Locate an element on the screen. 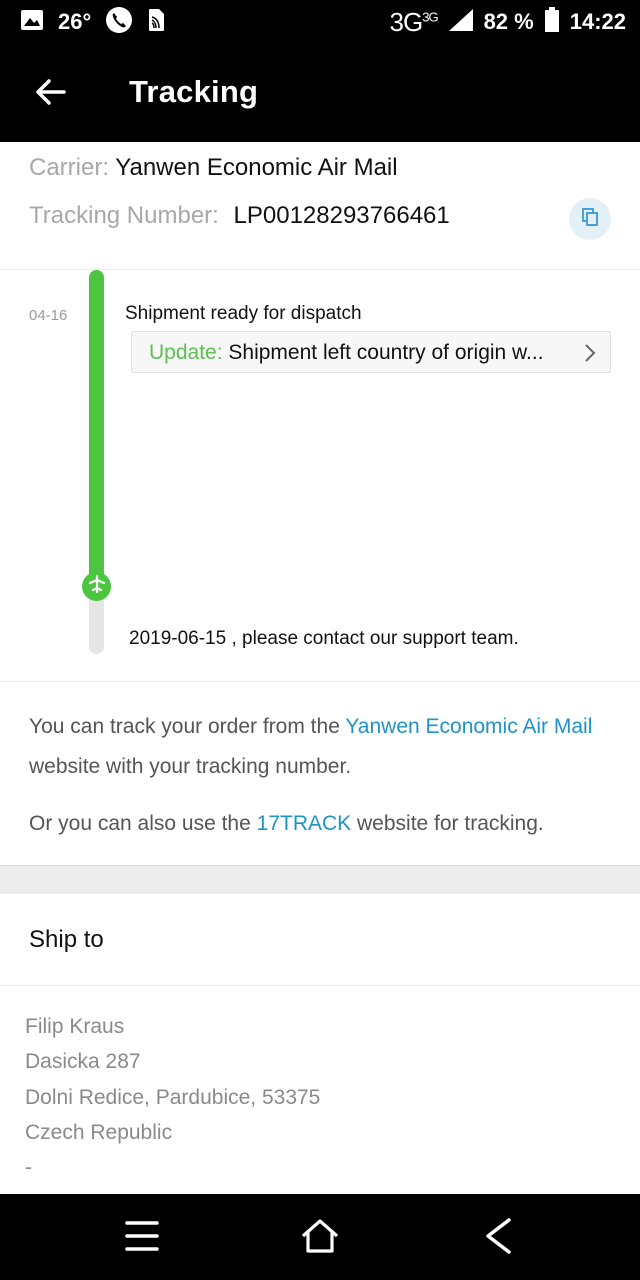 This screenshot has width=640, height=1280. nav-menu-button is located at coordinates (142, 1238).